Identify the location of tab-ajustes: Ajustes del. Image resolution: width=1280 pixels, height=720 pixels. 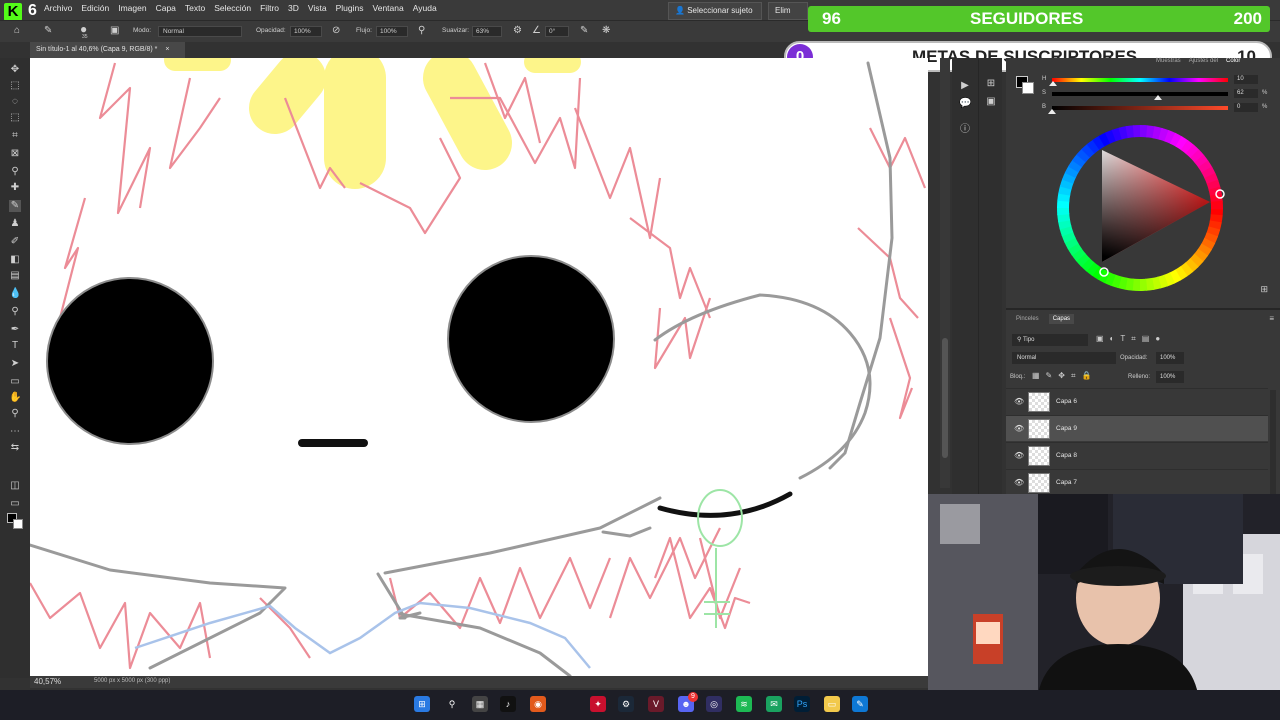
(1203, 61).